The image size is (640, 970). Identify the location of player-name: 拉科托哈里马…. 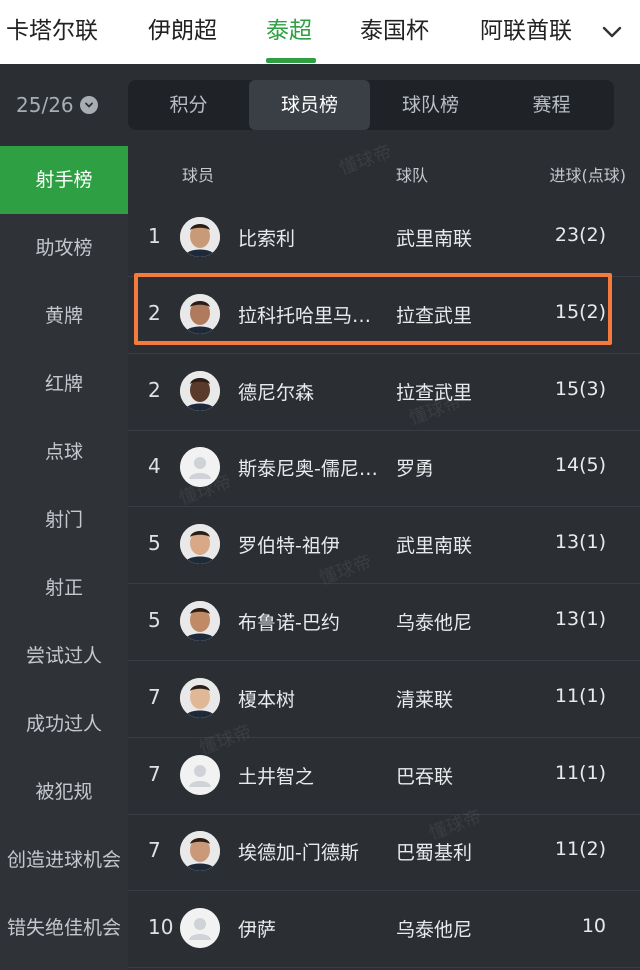
(313, 314).